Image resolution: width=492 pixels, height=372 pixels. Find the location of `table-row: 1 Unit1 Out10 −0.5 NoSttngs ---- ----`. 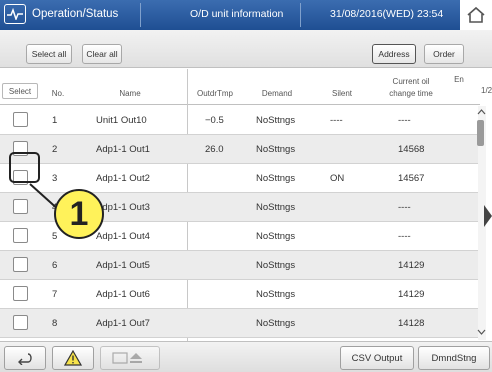

table-row: 1 Unit1 Out10 −0.5 NoSttngs ---- ---- is located at coordinates (239, 120).